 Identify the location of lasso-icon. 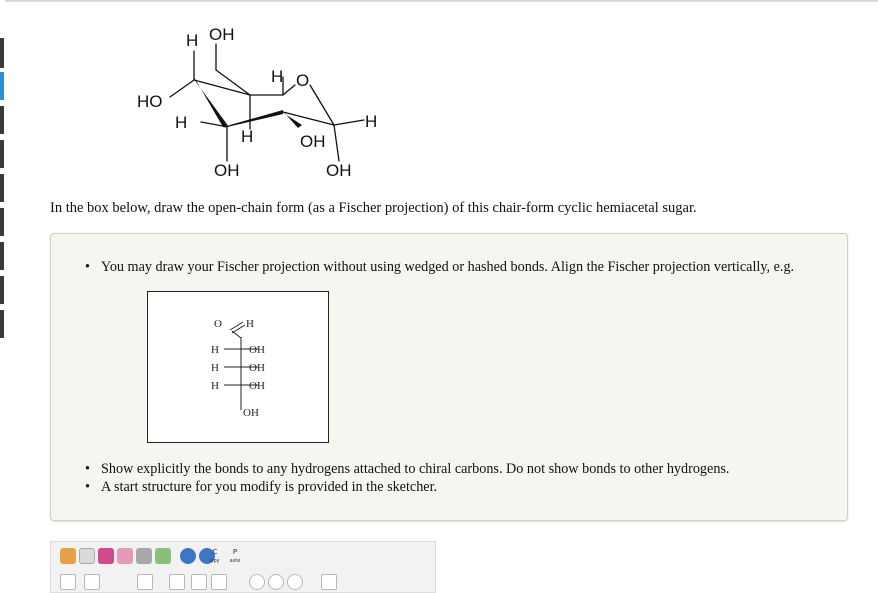
(87, 556).